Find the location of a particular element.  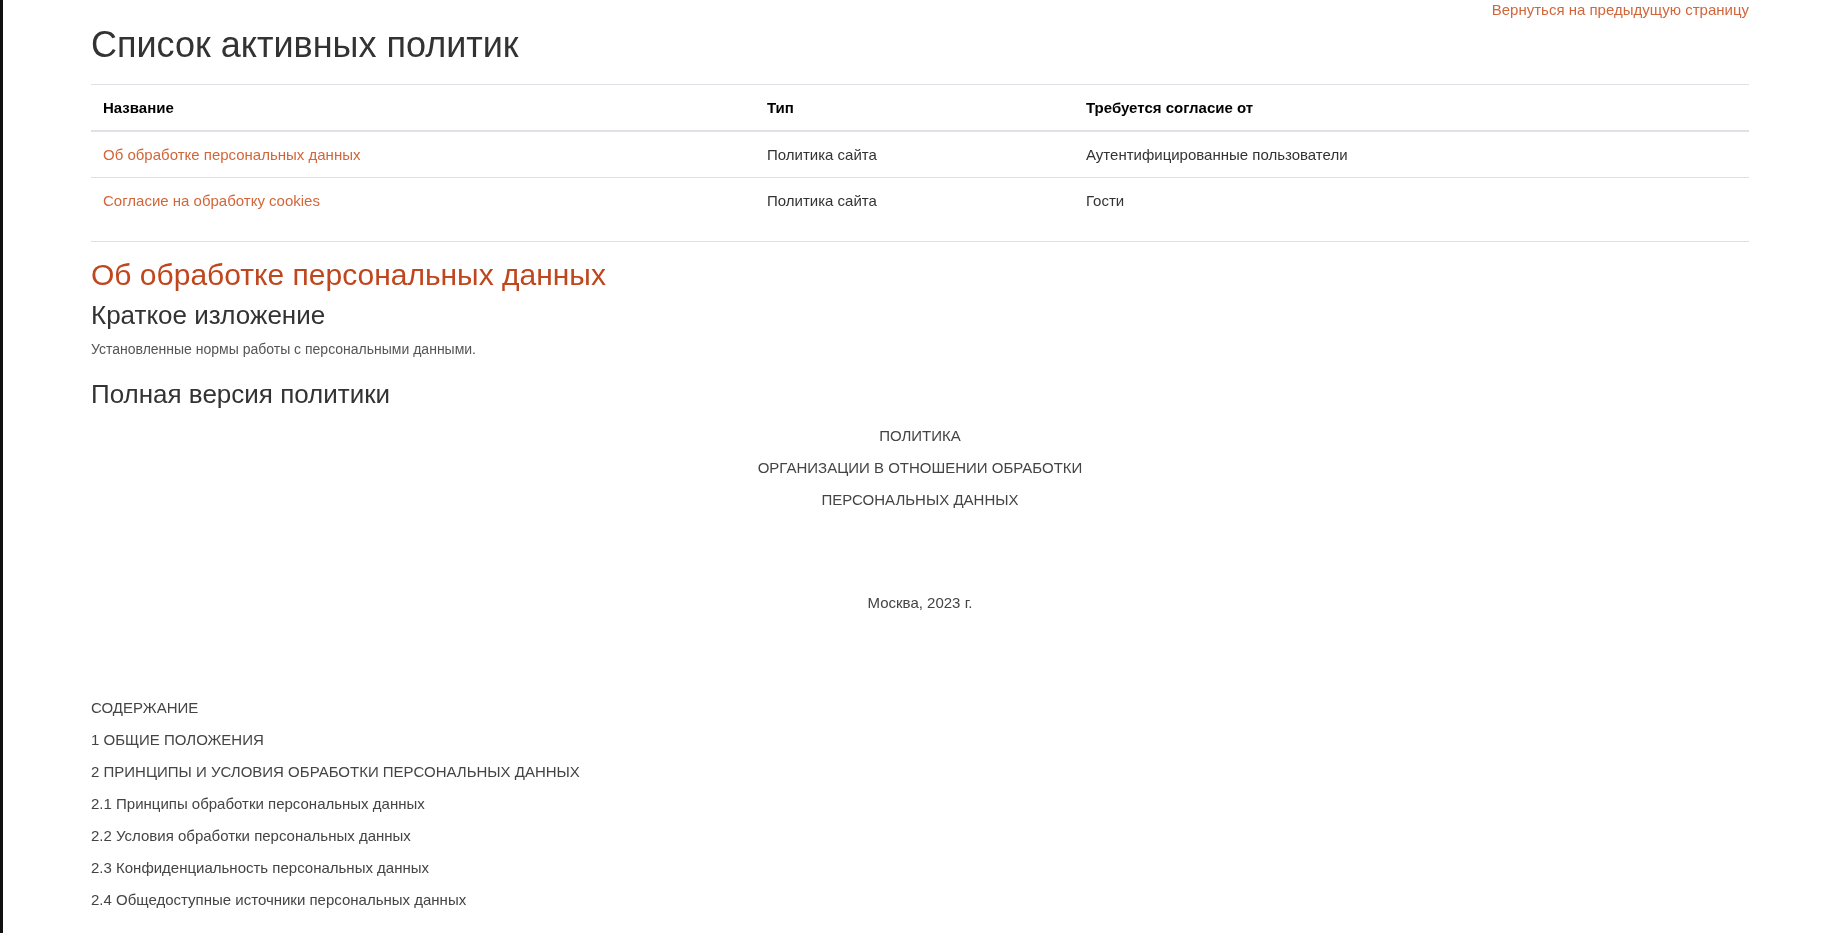

section-heading: Полная версия политики is located at coordinates (241, 394).